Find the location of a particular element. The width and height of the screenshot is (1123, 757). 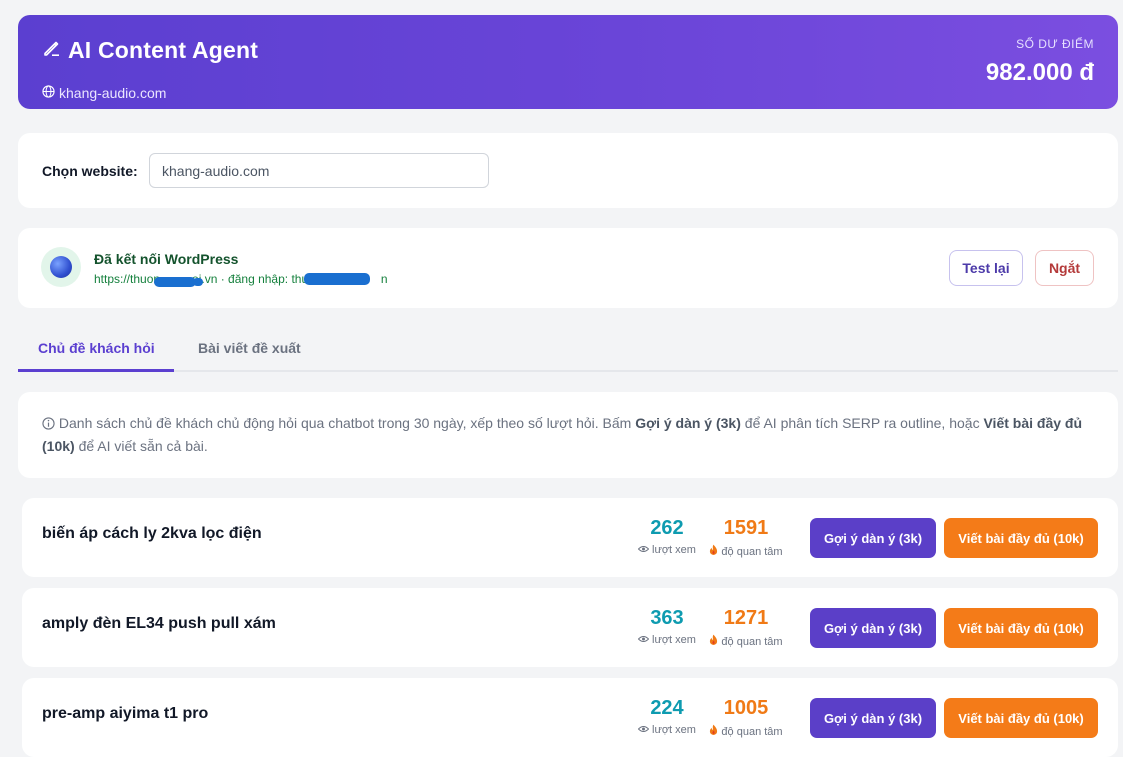

interest-count: 1005 is located at coordinates (746, 708).